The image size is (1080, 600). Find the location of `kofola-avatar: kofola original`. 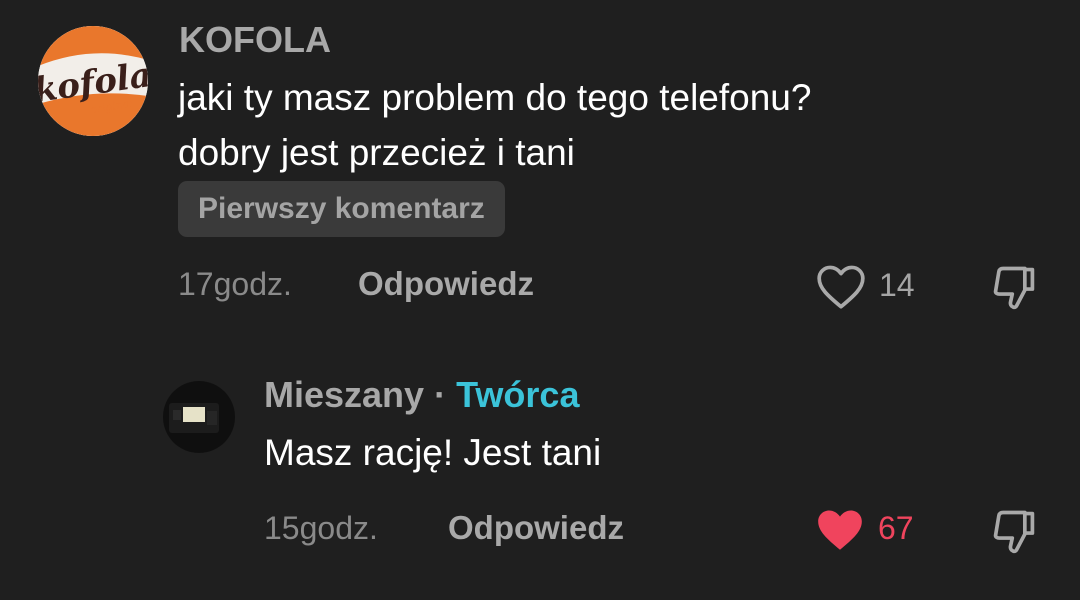

kofola-avatar: kofola original is located at coordinates (93, 81).